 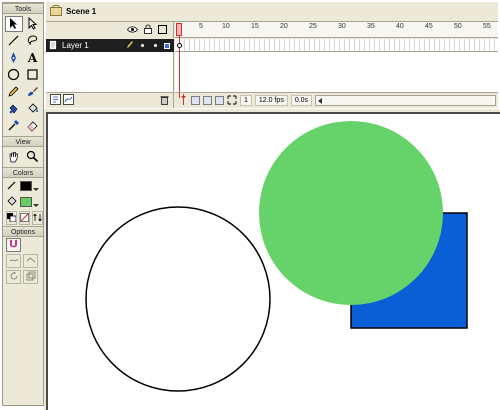 I want to click on ruler-label: 55, so click(x=487, y=26).